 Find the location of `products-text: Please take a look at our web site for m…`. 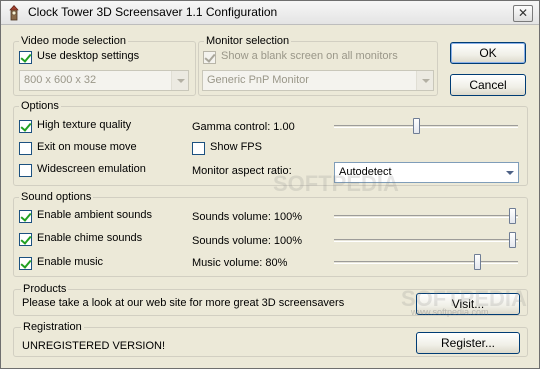

products-text: Please take a look at our web site for m… is located at coordinates (183, 303).